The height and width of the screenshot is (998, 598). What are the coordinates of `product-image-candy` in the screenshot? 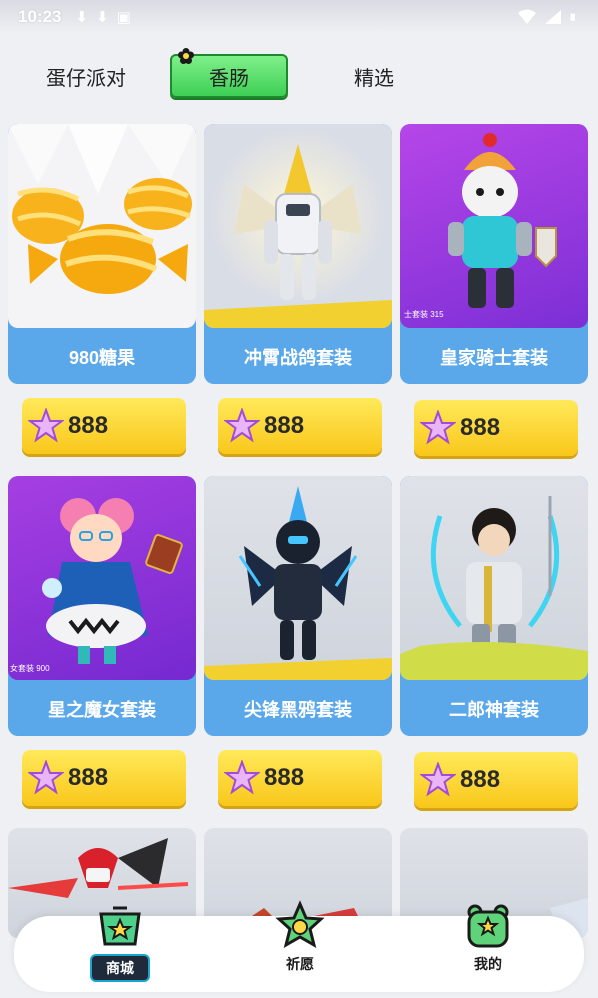 It's located at (102, 226).